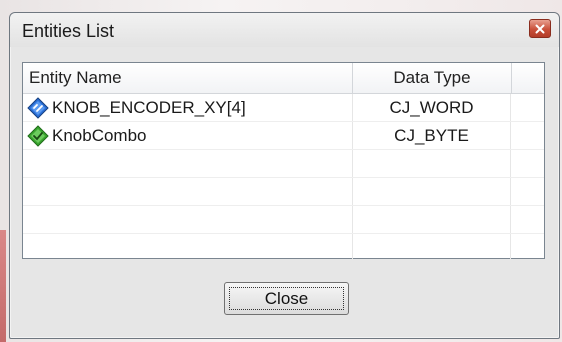 The height and width of the screenshot is (342, 562). What do you see at coordinates (432, 78) in the screenshot?
I see `column-header-data-type: Data Type` at bounding box center [432, 78].